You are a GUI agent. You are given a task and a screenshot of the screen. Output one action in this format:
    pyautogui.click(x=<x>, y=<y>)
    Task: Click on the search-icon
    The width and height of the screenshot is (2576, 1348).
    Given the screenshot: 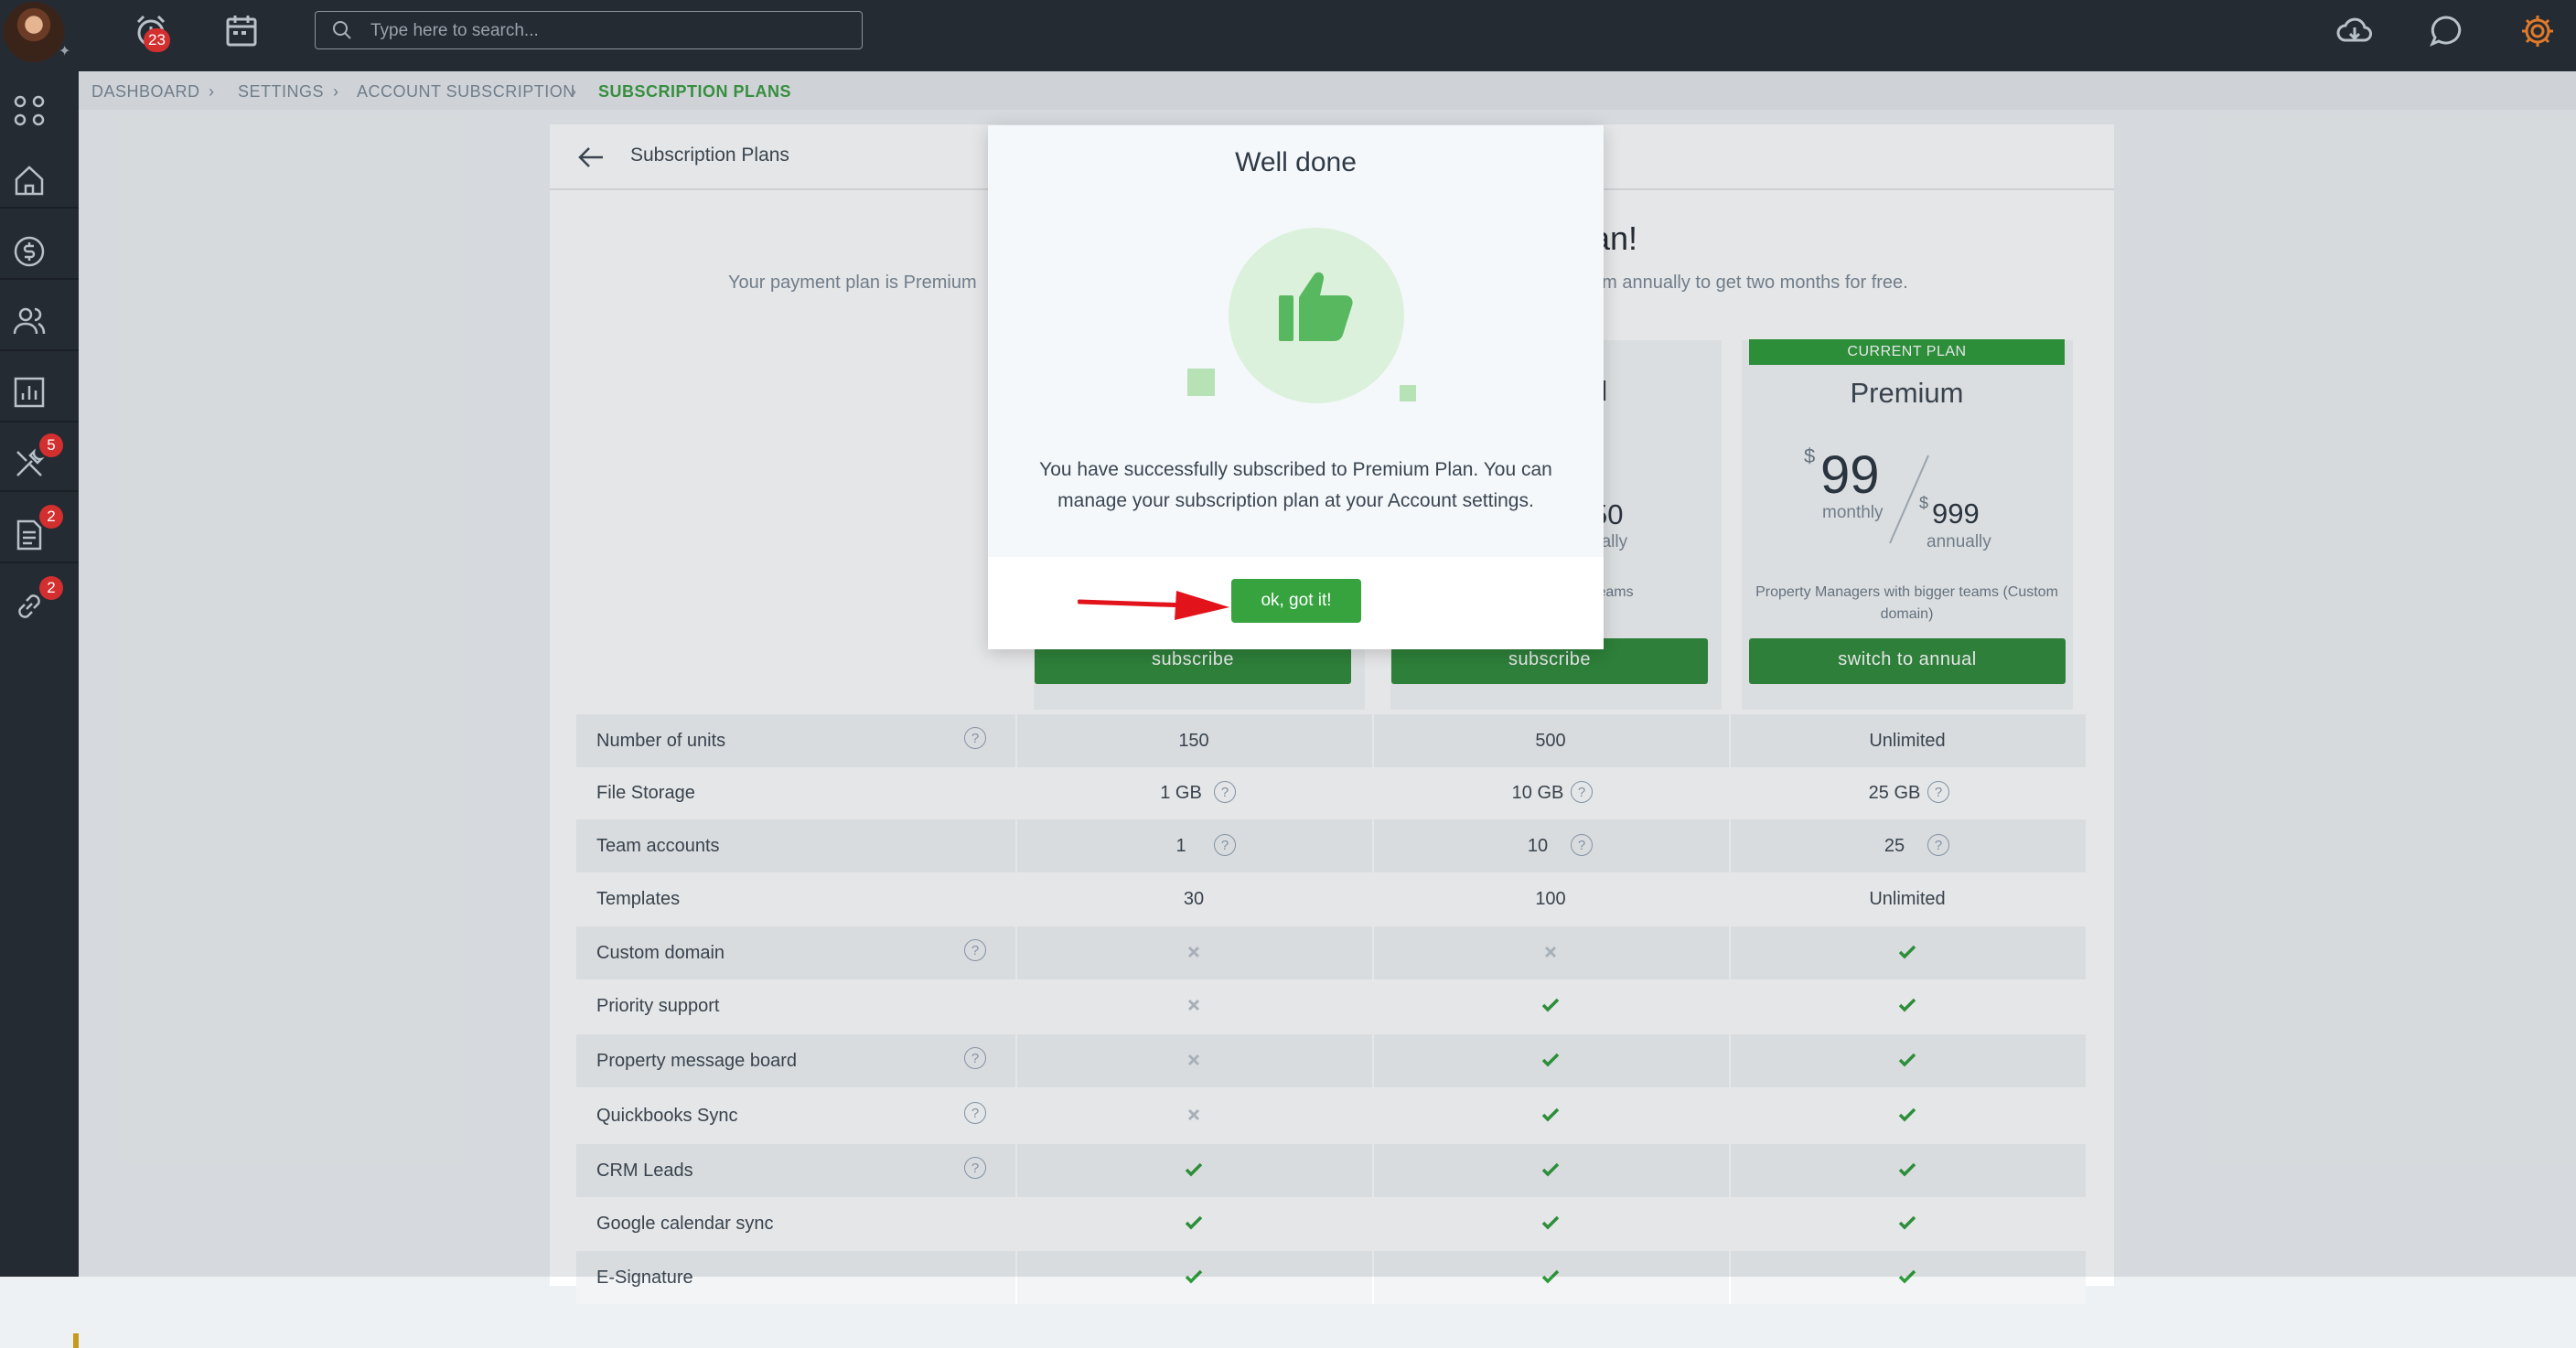 What is the action you would take?
    pyautogui.click(x=342, y=30)
    